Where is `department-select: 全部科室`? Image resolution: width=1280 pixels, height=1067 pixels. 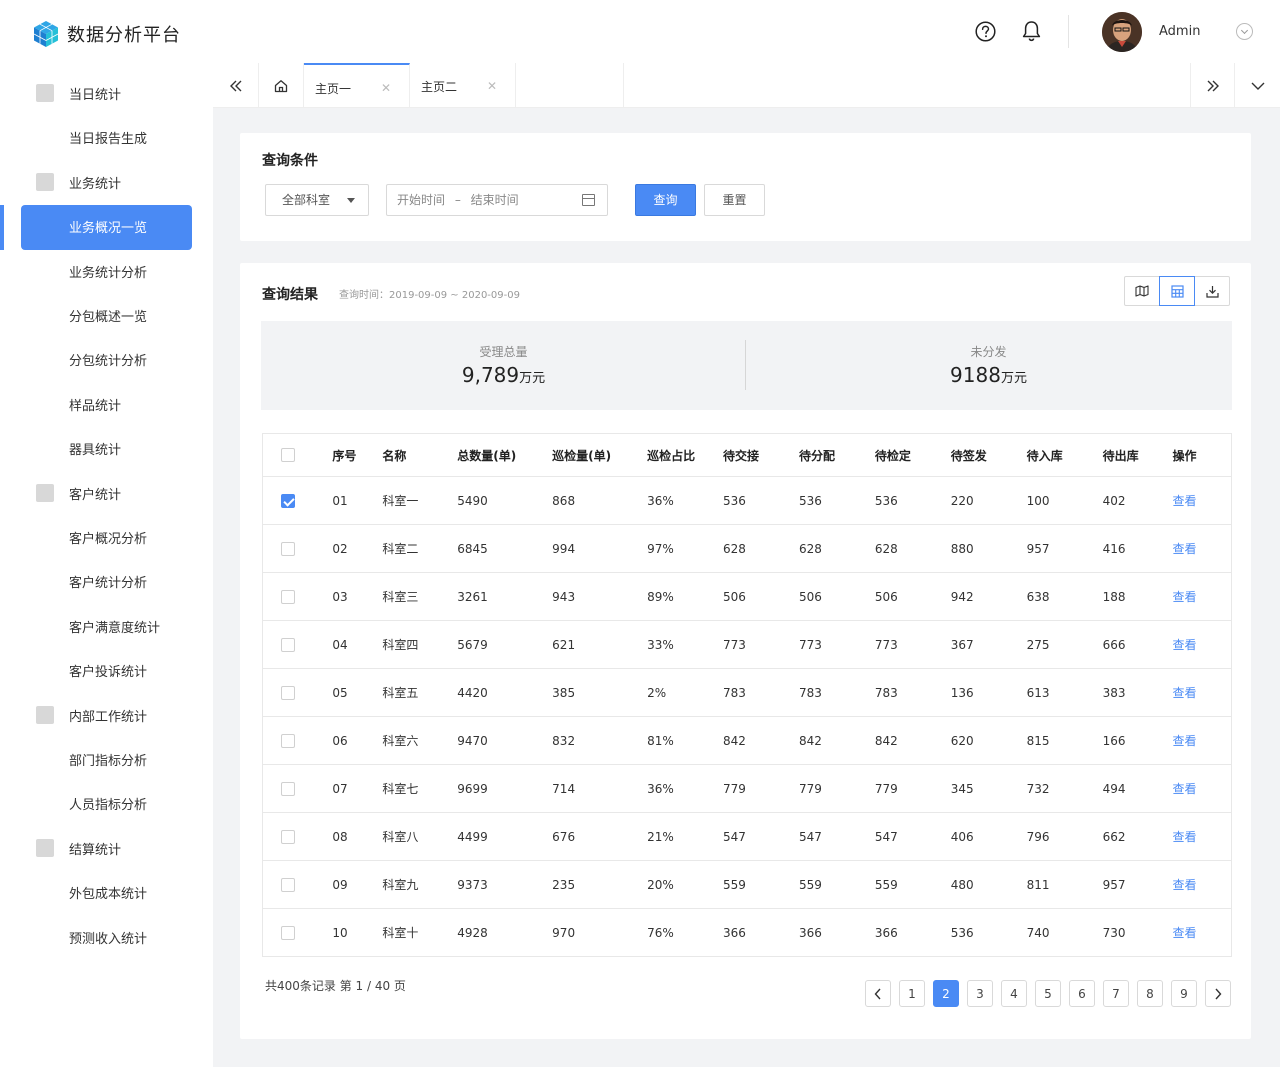
department-select: 全部科室 is located at coordinates (317, 200).